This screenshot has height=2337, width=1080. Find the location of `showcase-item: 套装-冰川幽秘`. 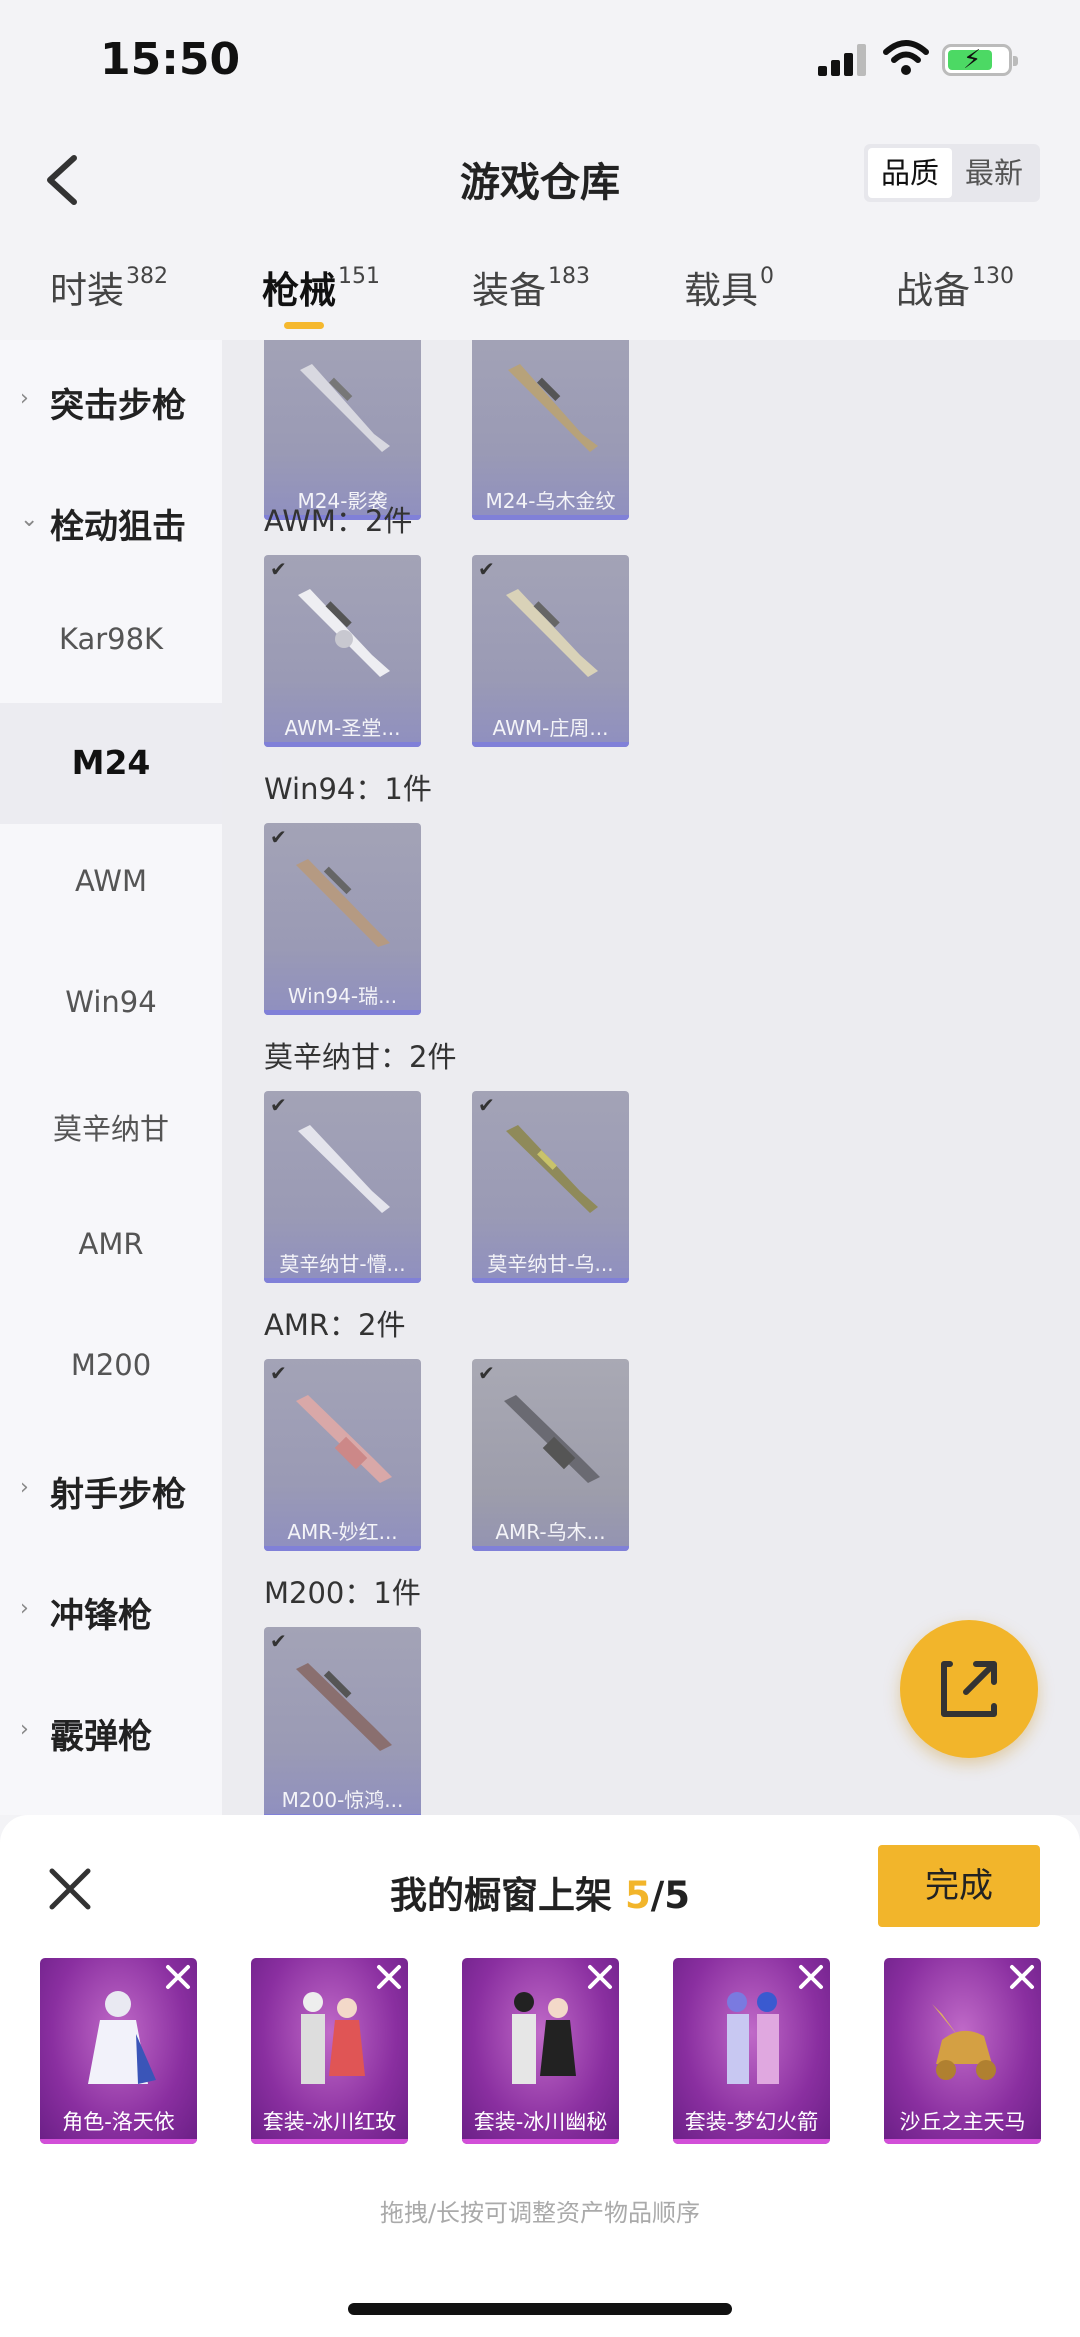

showcase-item: 套装-冰川幽秘 is located at coordinates (540, 2051).